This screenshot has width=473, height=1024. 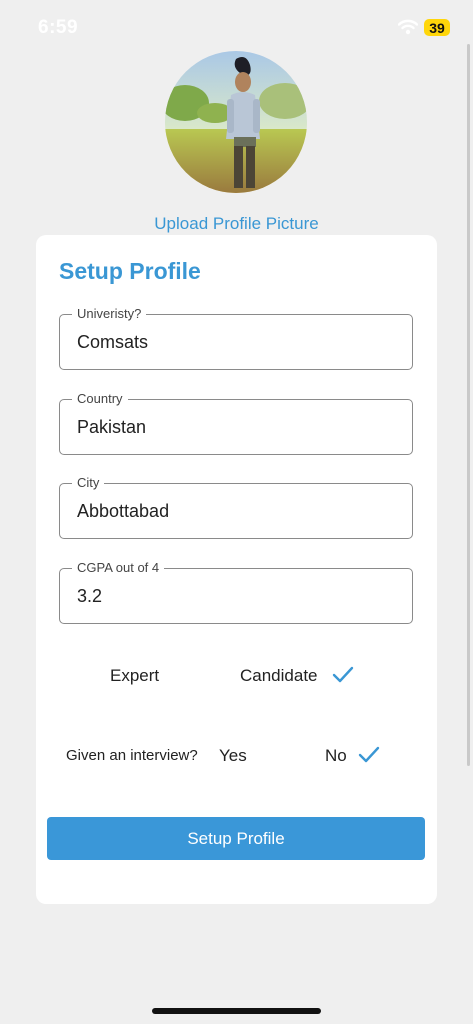 What do you see at coordinates (58, 27) in the screenshot?
I see `status-time: 6:59` at bounding box center [58, 27].